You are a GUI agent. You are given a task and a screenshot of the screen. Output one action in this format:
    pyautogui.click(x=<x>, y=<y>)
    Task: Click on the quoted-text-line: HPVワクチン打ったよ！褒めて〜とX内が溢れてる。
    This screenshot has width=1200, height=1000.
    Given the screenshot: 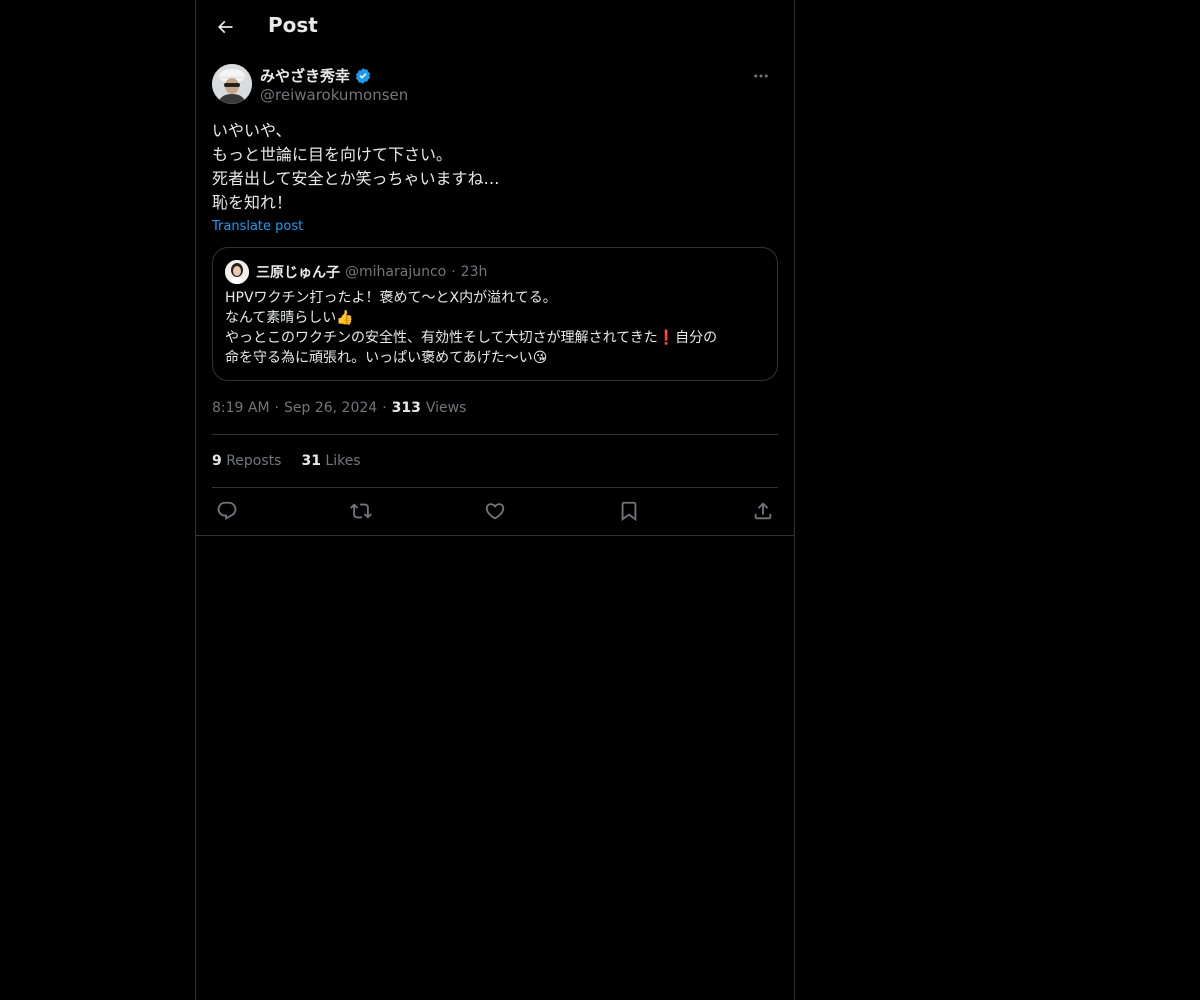 What is the action you would take?
    pyautogui.click(x=391, y=298)
    